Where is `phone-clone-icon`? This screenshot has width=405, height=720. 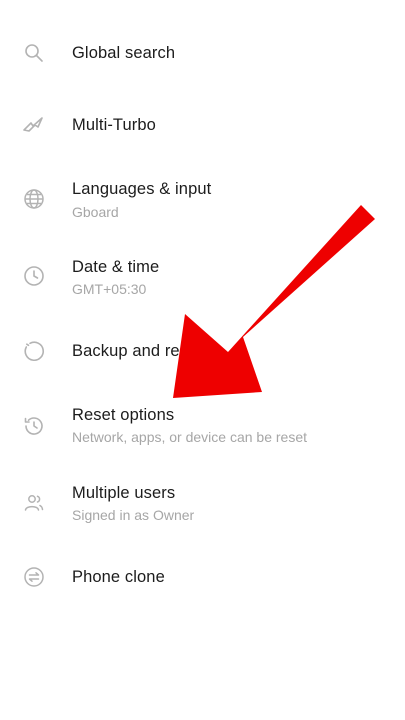 phone-clone-icon is located at coordinates (34, 577).